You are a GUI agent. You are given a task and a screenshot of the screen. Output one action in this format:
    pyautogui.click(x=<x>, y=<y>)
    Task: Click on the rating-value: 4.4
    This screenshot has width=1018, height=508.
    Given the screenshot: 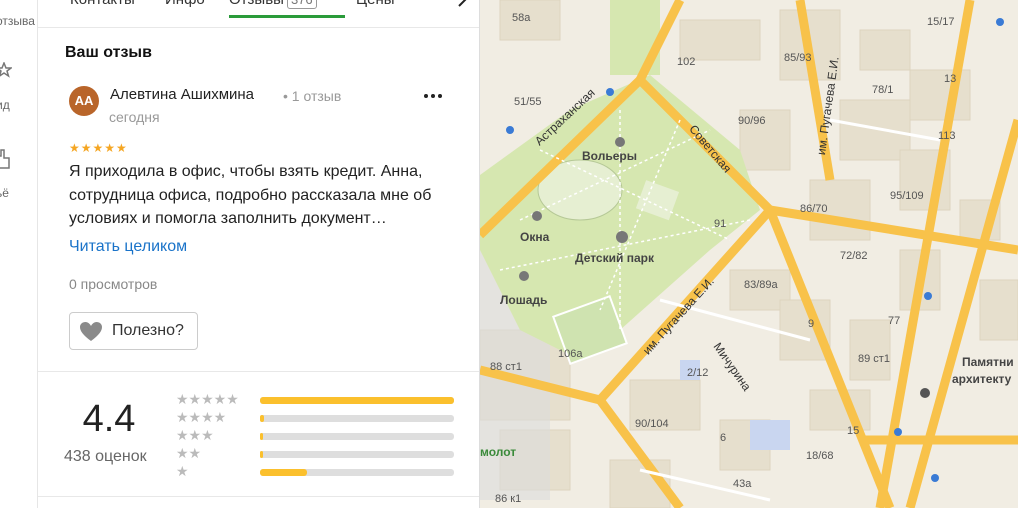 What is the action you would take?
    pyautogui.click(x=109, y=419)
    